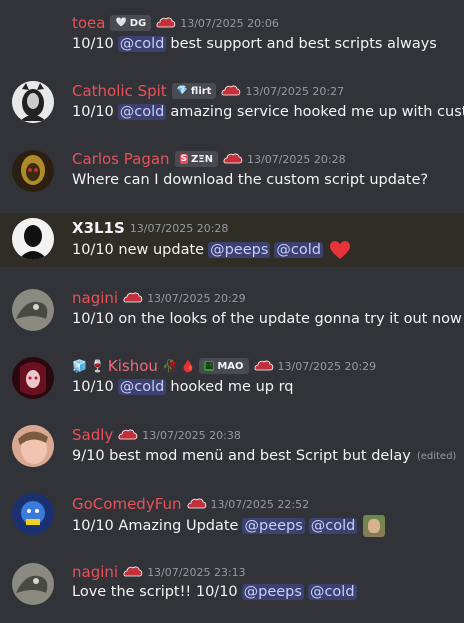 This screenshot has width=464, height=623. I want to click on red-heart-emoji-icon, so click(339, 250).